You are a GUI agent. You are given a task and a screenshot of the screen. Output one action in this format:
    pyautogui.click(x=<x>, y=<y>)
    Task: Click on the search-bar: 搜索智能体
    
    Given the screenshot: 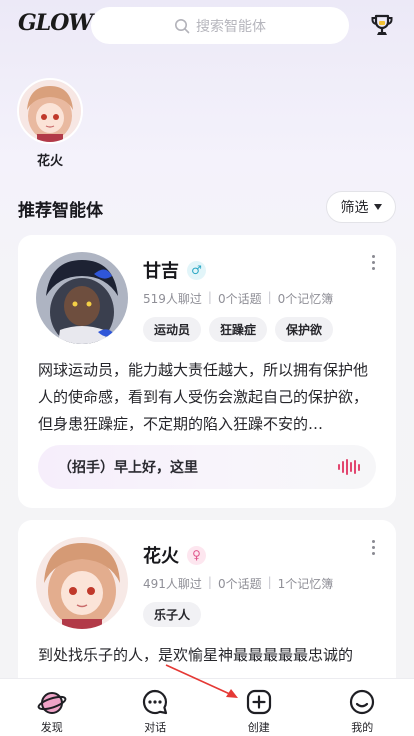 What is the action you would take?
    pyautogui.click(x=220, y=25)
    